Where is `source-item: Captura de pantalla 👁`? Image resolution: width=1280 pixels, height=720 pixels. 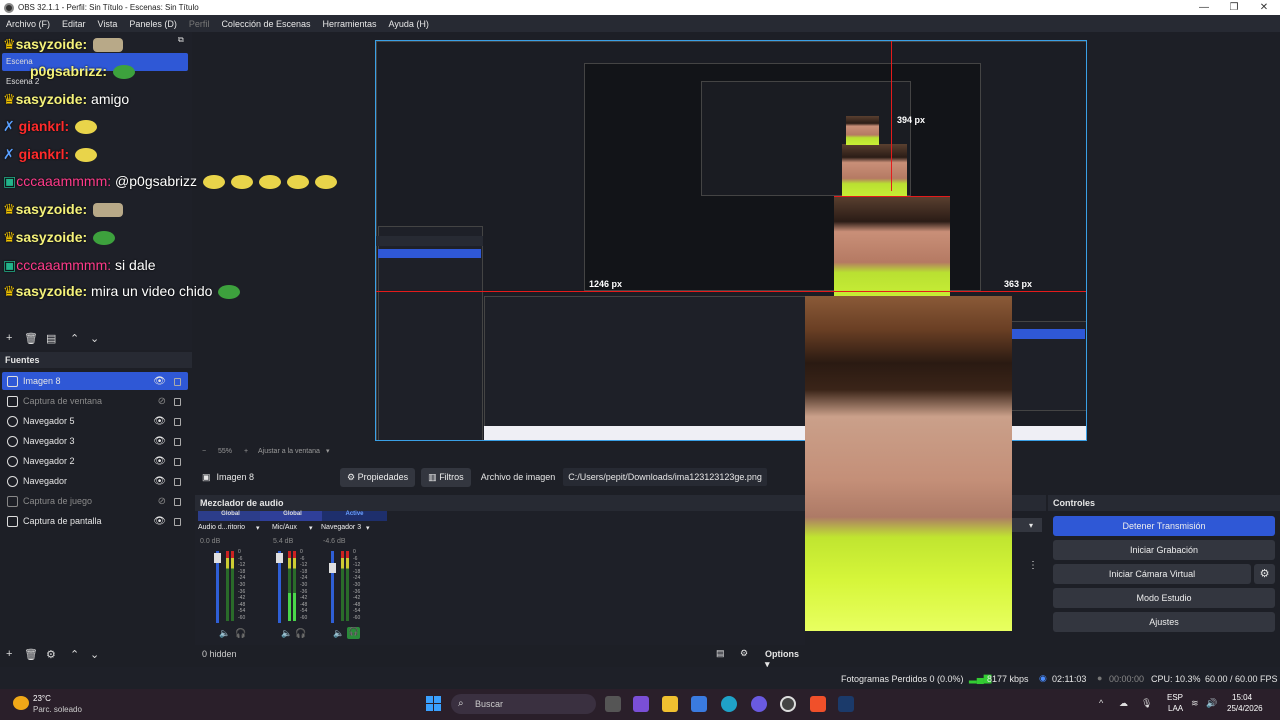 source-item: Captura de pantalla 👁 is located at coordinates (95, 521).